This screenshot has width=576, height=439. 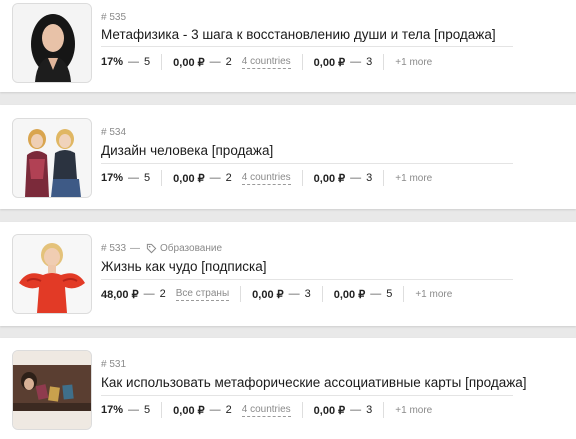 I want to click on item-id: # 534, so click(x=114, y=132).